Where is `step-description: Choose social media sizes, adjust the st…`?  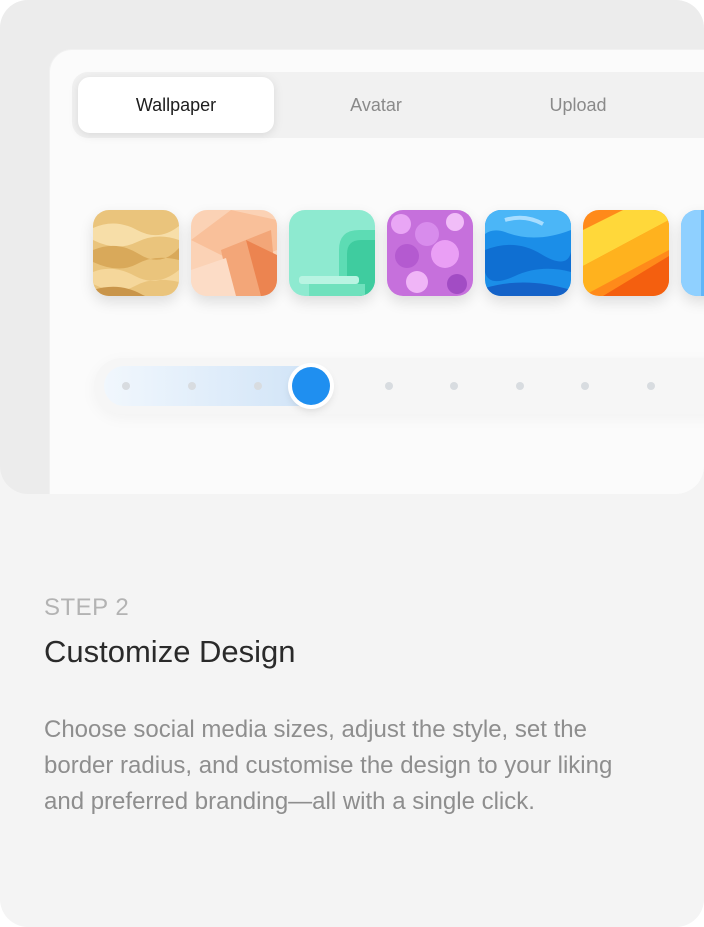 step-description: Choose social media sizes, adjust the st… is located at coordinates (328, 765).